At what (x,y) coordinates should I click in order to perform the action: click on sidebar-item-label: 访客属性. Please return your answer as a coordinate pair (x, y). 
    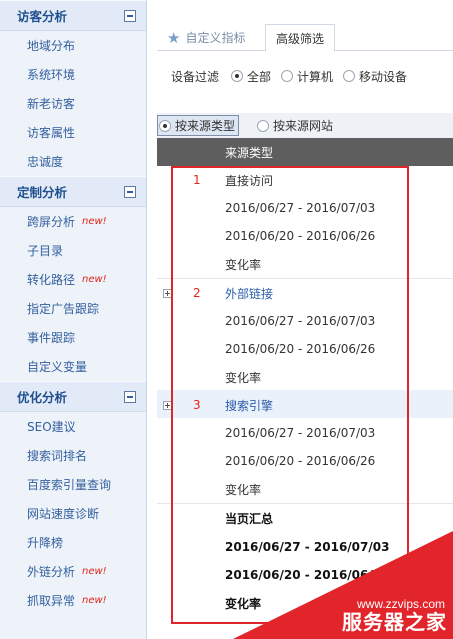
    Looking at the image, I should click on (51, 133).